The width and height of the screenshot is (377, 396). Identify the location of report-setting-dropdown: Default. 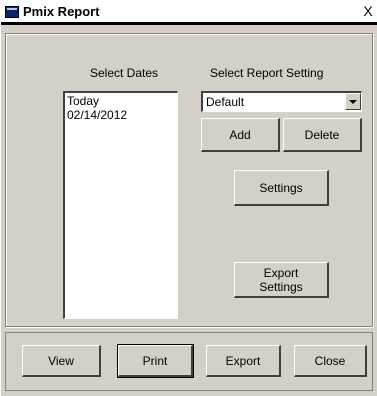
(281, 101).